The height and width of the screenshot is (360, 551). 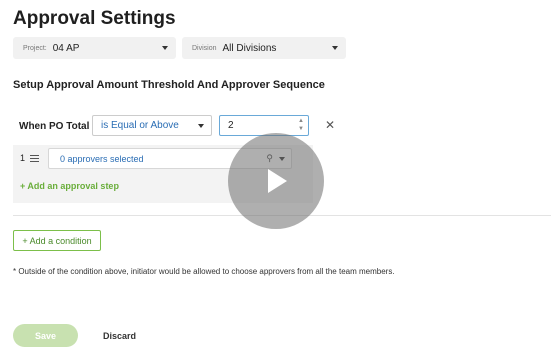 I want to click on discard-button: Discard, so click(x=119, y=336).